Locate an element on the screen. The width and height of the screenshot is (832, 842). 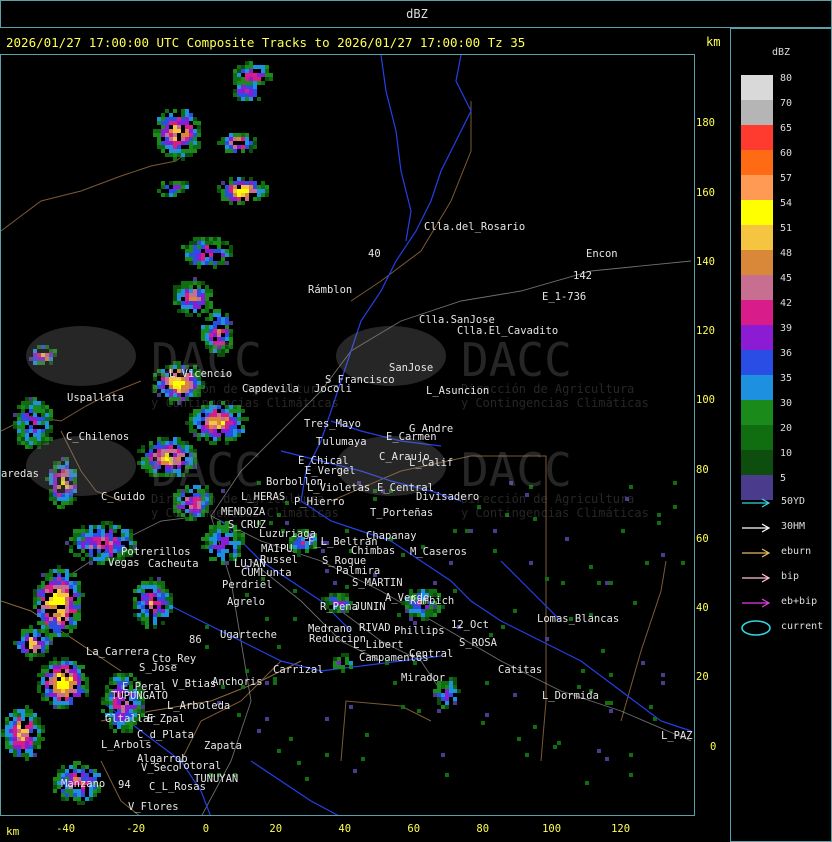
y-tick-label: 0 is located at coordinates (713, 747).